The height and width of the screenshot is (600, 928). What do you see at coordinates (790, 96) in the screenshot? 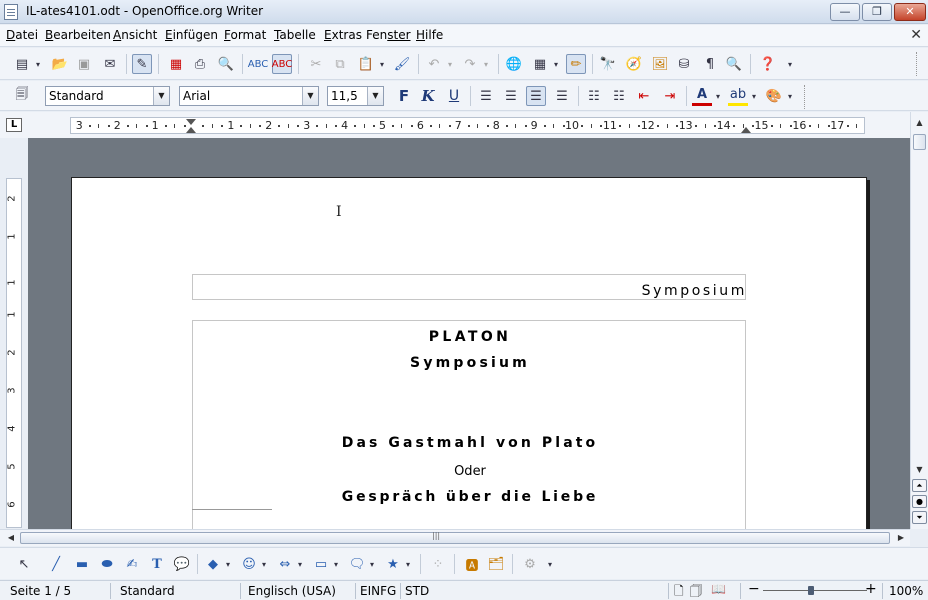
I see `background-color-dropdown-icon: ▾` at bounding box center [790, 96].